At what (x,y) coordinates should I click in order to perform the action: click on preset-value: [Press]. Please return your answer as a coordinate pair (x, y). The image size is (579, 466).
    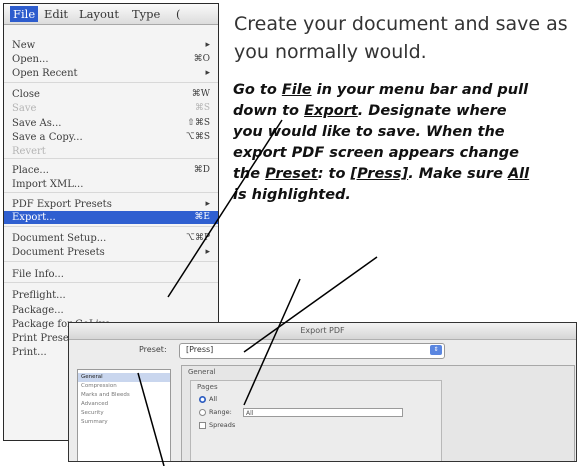
    Looking at the image, I should click on (200, 349).